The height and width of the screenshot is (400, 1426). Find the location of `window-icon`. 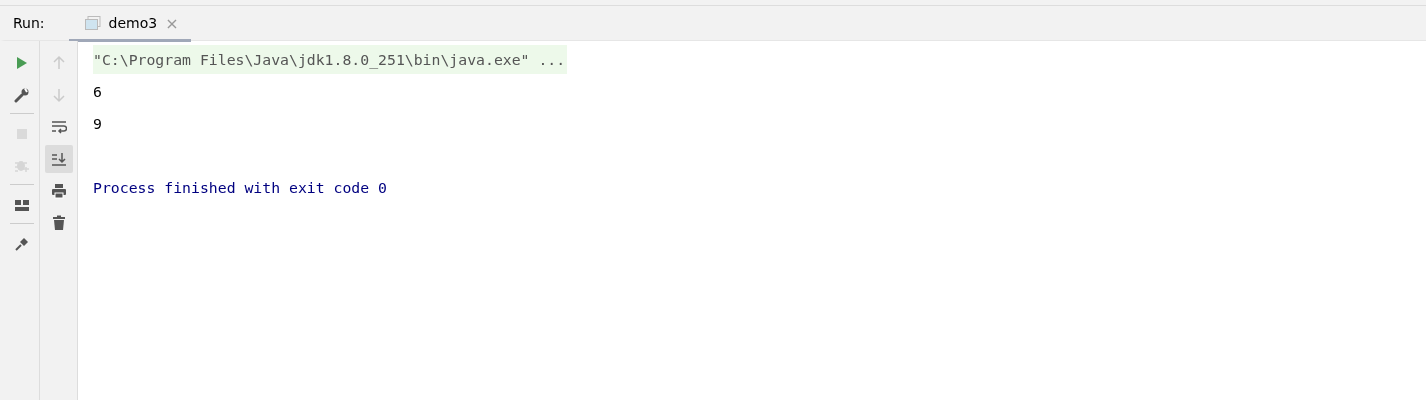

window-icon is located at coordinates (92, 23).